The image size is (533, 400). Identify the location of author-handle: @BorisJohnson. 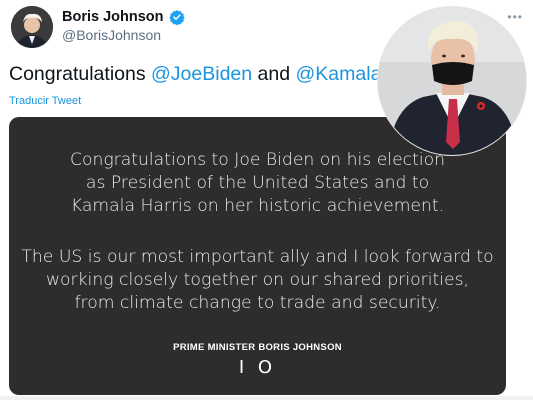
(111, 35).